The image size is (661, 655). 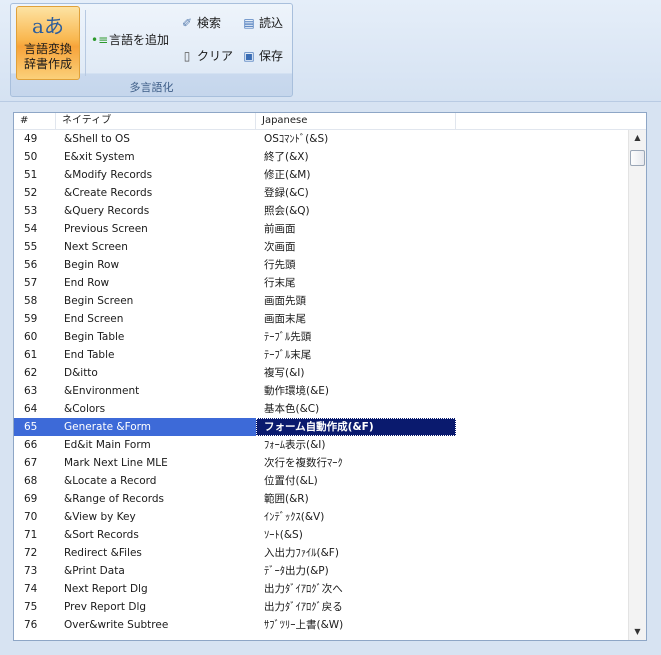 What do you see at coordinates (31, 535) in the screenshot?
I see `row-number: 71` at bounding box center [31, 535].